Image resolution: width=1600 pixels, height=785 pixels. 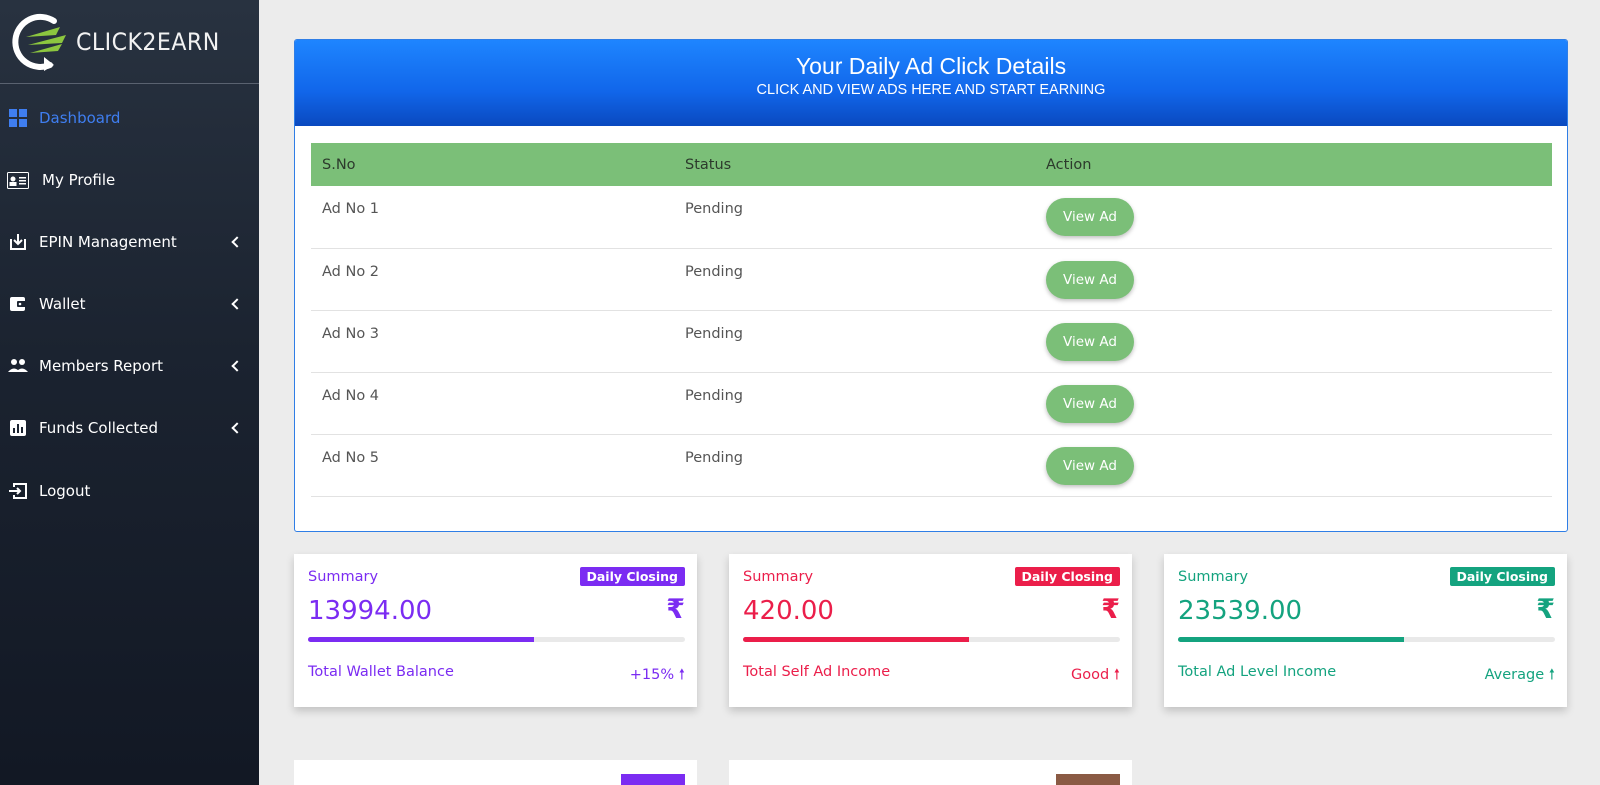 I want to click on sidebar-item-dashboard: Dashboard, so click(x=129, y=118).